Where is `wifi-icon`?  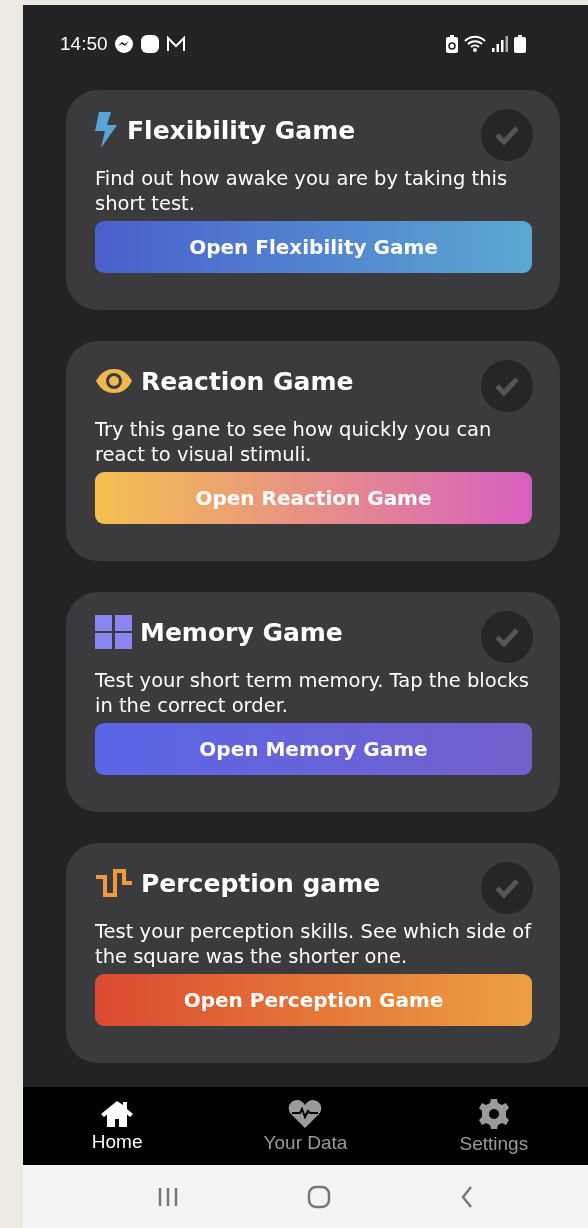 wifi-icon is located at coordinates (475, 44).